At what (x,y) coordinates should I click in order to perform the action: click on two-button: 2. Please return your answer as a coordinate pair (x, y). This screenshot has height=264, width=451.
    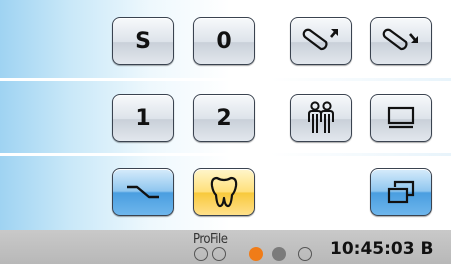
    Looking at the image, I should click on (224, 118).